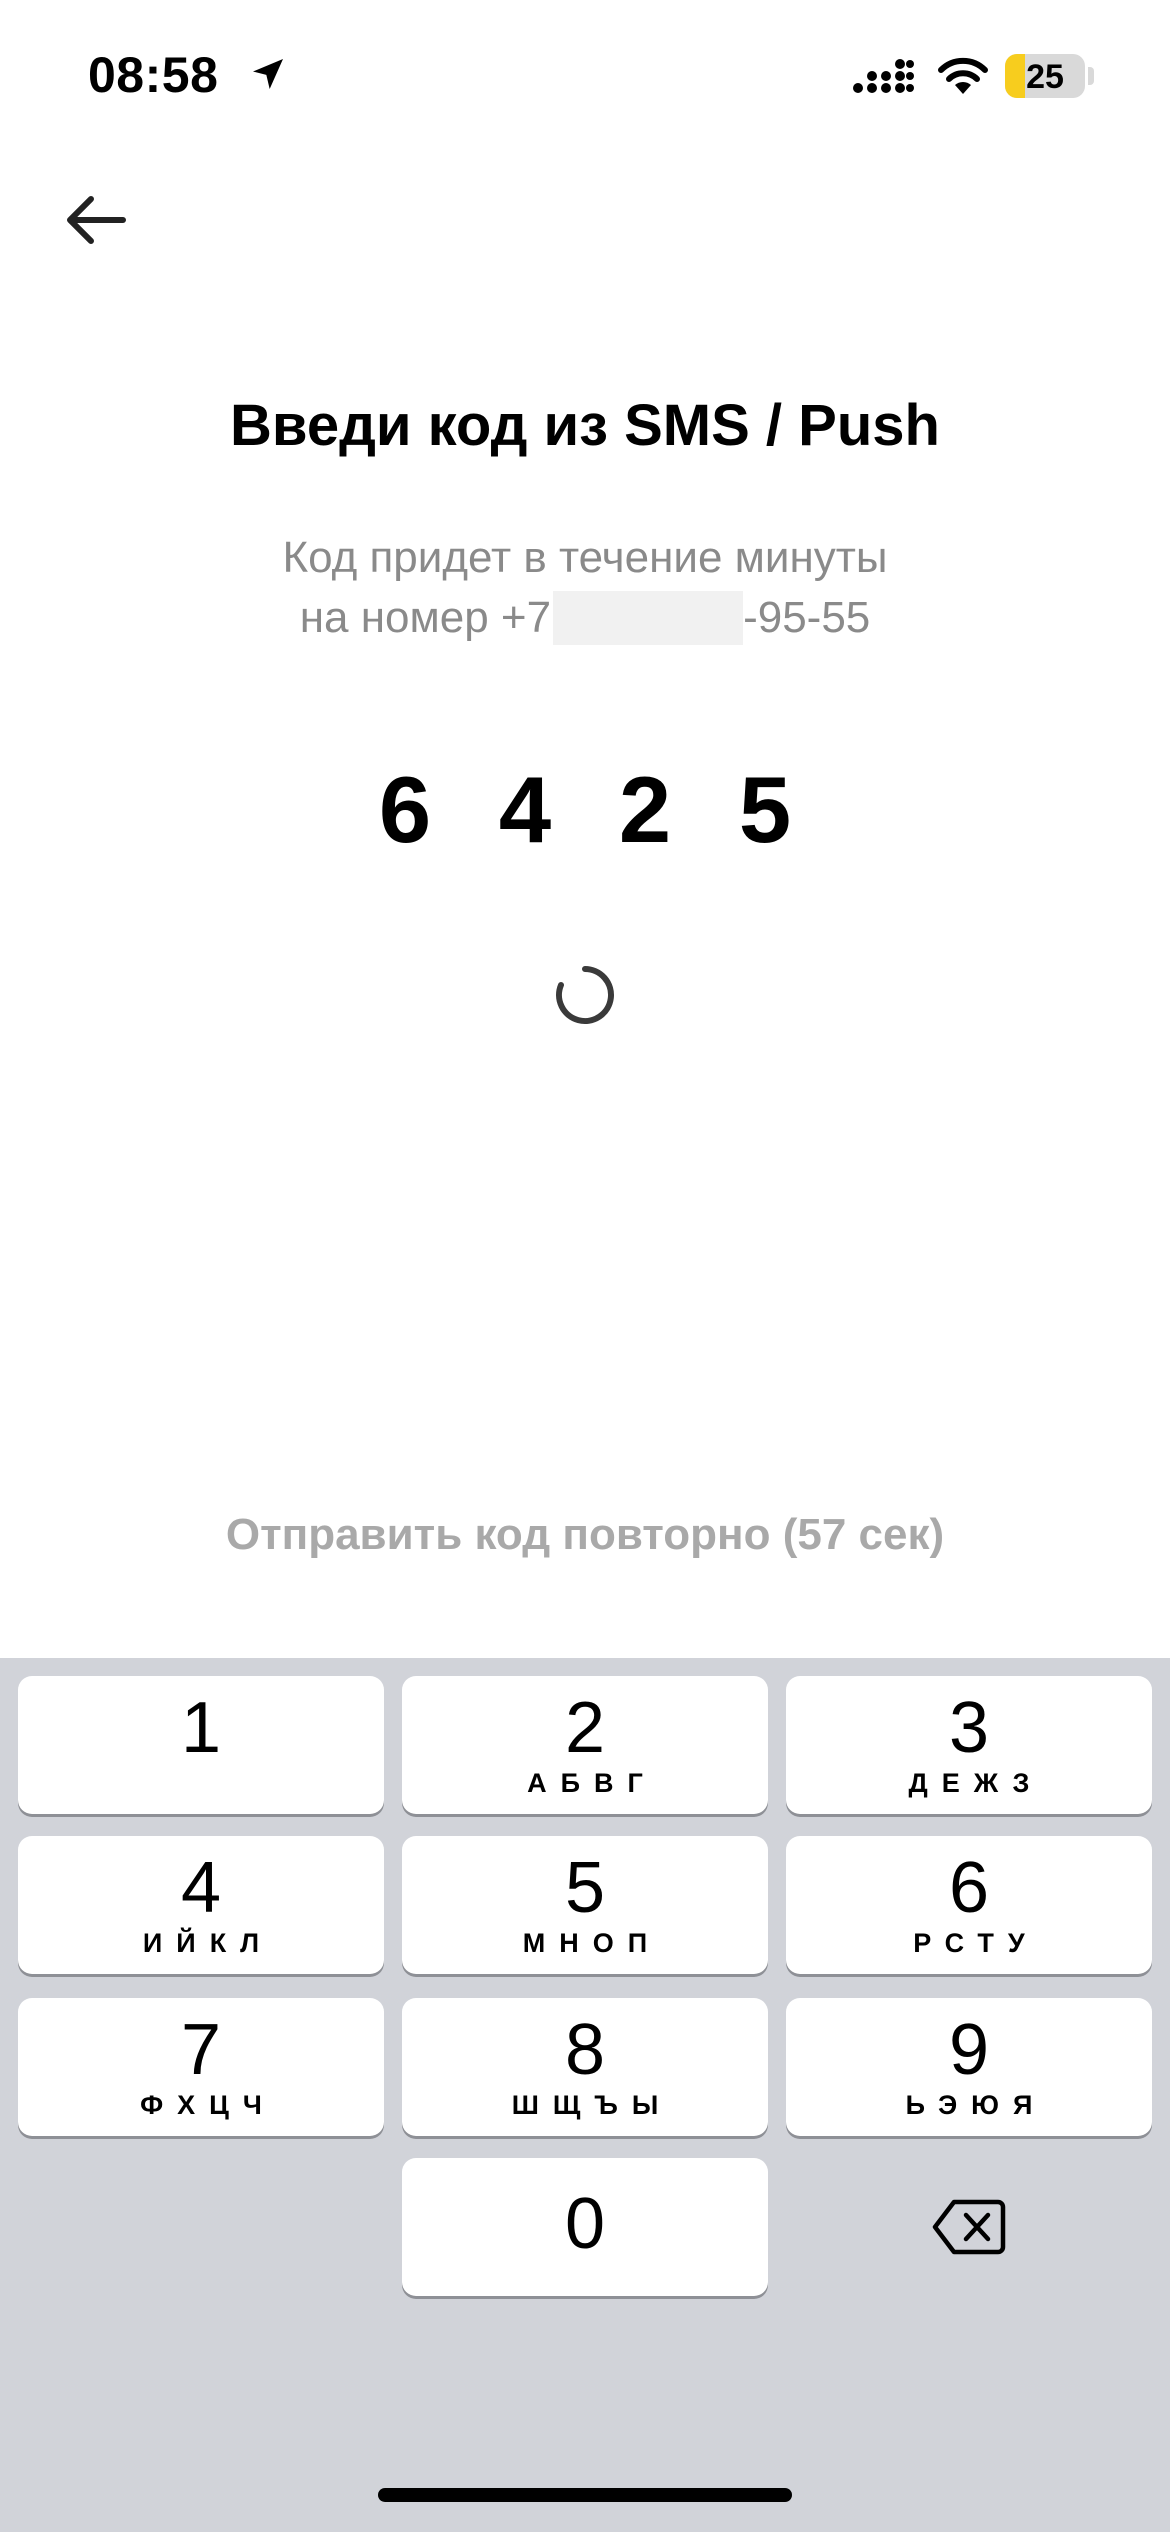 The width and height of the screenshot is (1170, 2532). Describe the element at coordinates (585, 557) in the screenshot. I see `subtitle-line-1: Код придет в течение минуты` at that location.